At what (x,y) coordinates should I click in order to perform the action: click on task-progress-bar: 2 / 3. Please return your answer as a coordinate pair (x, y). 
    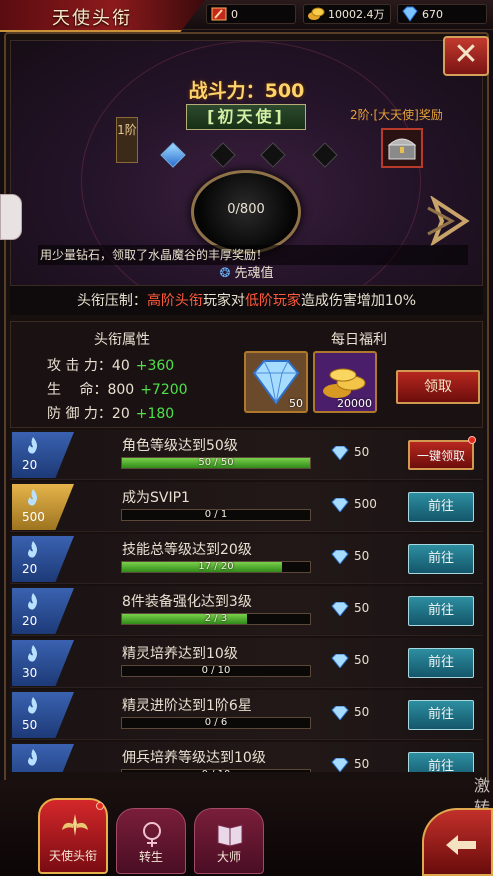
    Looking at the image, I should click on (216, 619).